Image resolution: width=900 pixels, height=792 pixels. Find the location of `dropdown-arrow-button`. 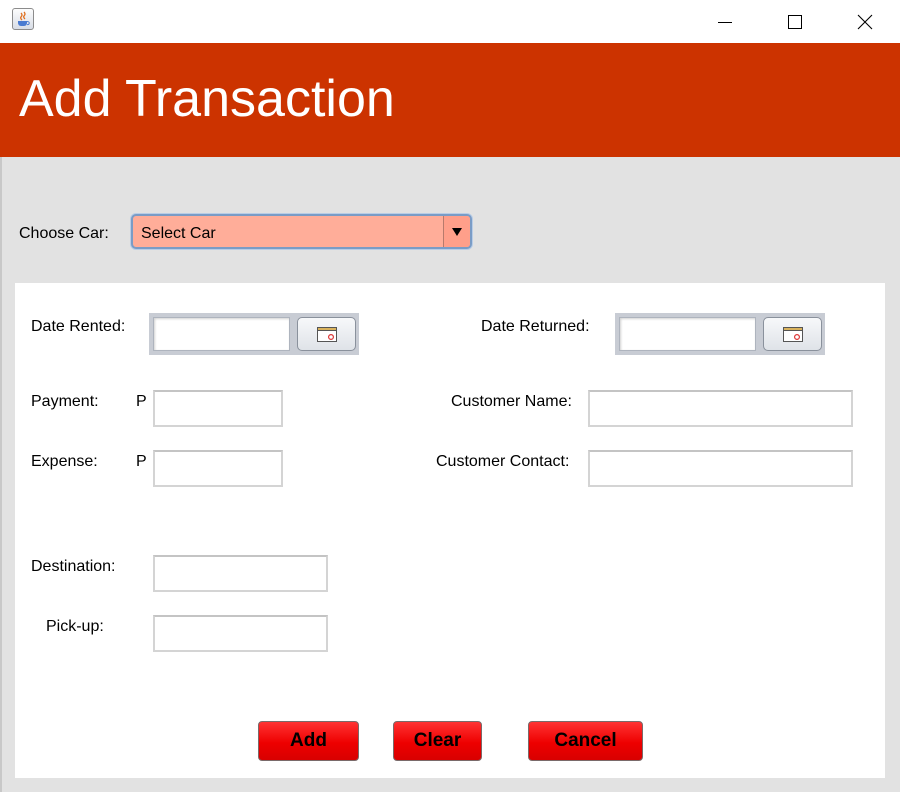

dropdown-arrow-button is located at coordinates (456, 231).